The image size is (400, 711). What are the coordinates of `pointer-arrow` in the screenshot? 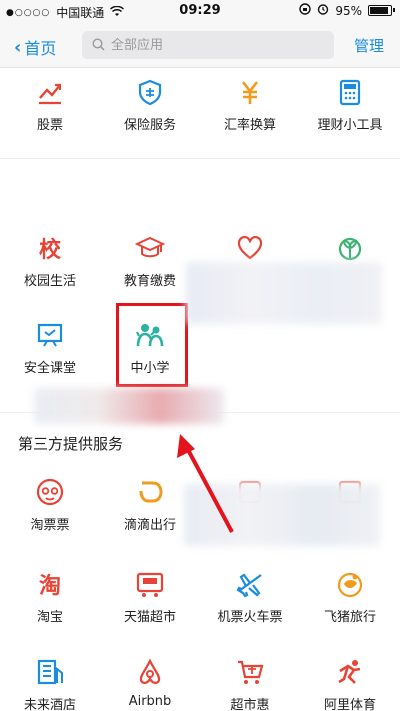 It's located at (205, 483).